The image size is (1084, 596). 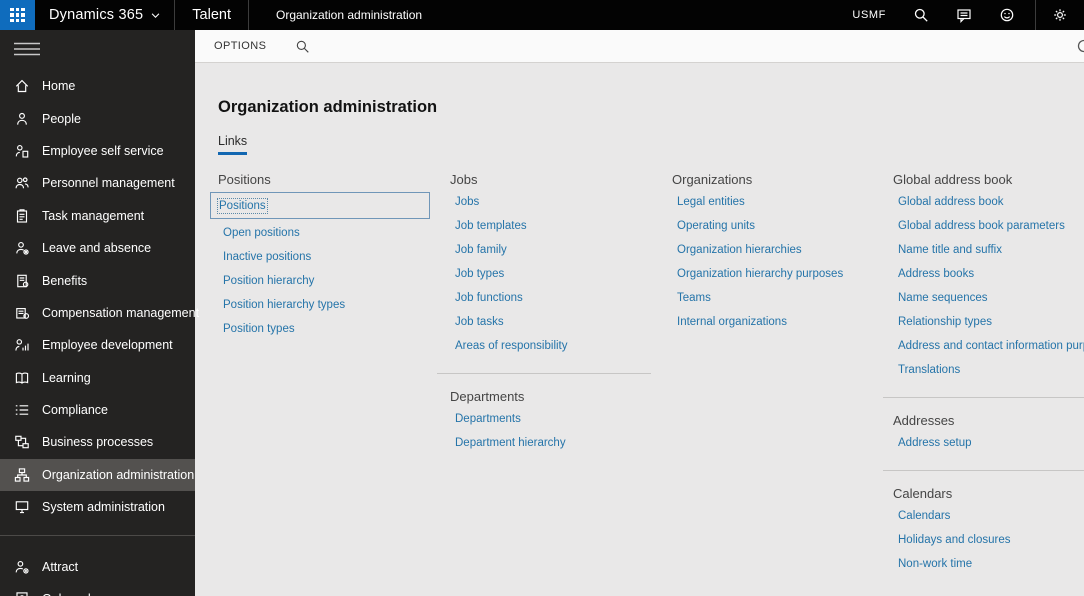 What do you see at coordinates (103, 150) in the screenshot?
I see `sidebar-item-label: Employee self service` at bounding box center [103, 150].